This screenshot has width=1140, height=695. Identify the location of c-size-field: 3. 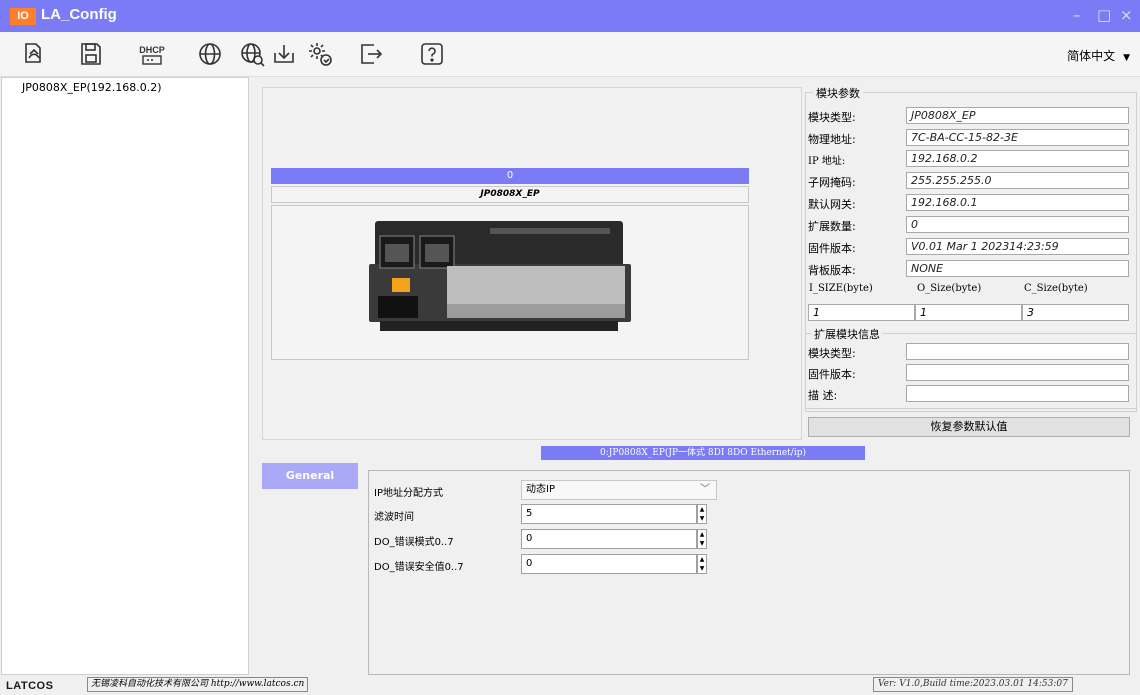
(1075, 312).